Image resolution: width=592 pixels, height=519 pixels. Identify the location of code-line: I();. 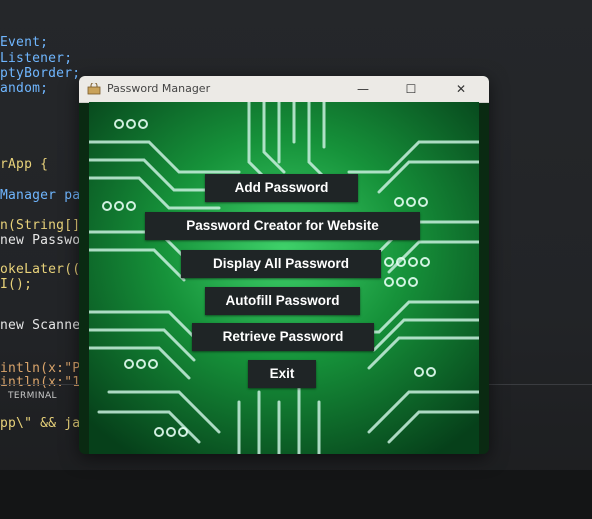
(16, 284).